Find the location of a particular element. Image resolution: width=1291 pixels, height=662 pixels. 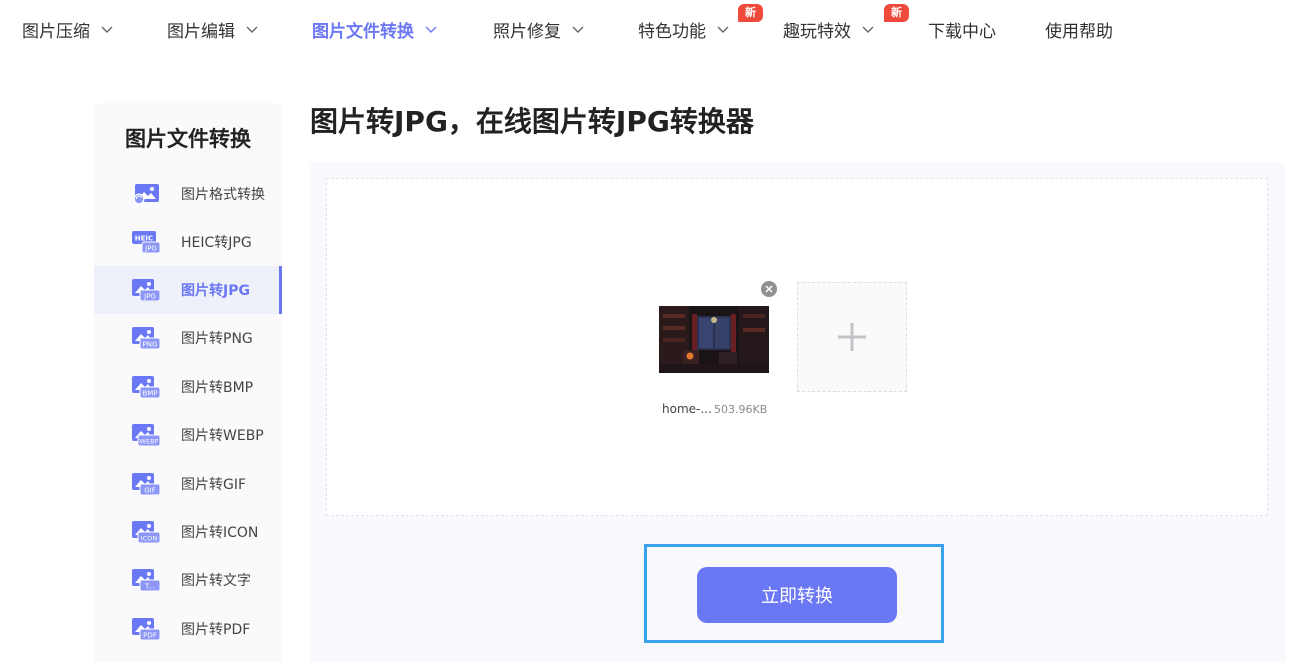

nav-help: 使用帮助 is located at coordinates (1079, 29).